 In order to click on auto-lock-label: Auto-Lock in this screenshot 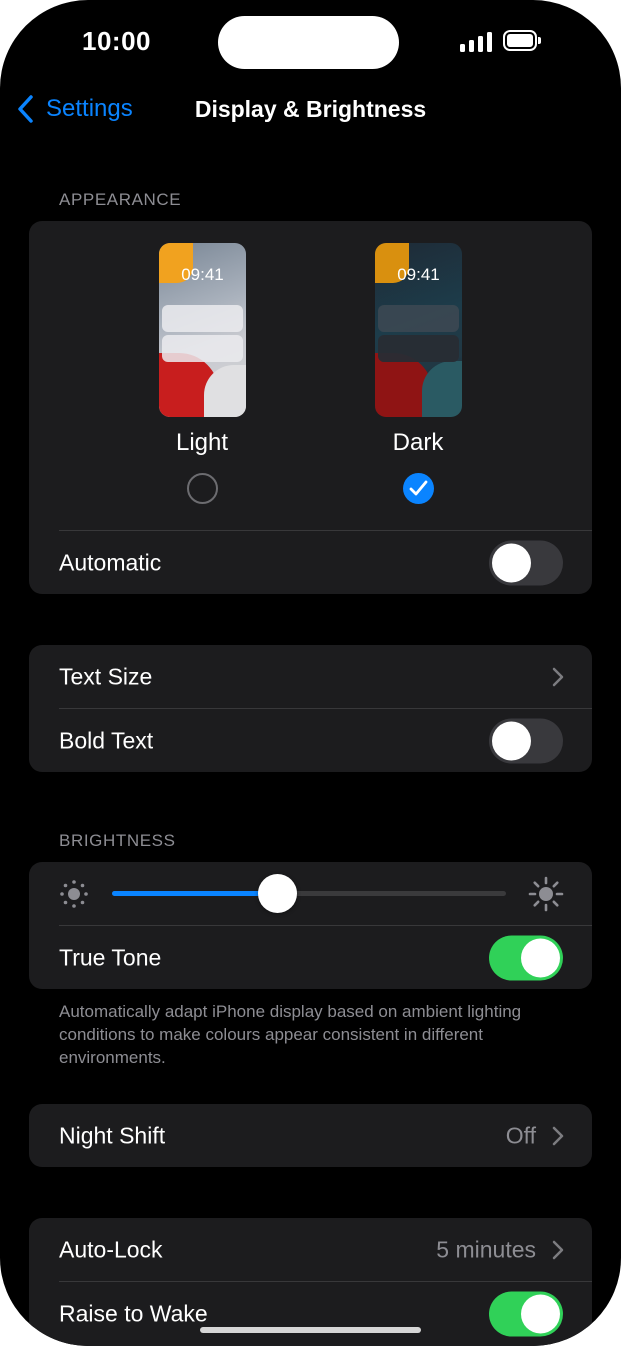, I will do `click(111, 1249)`.